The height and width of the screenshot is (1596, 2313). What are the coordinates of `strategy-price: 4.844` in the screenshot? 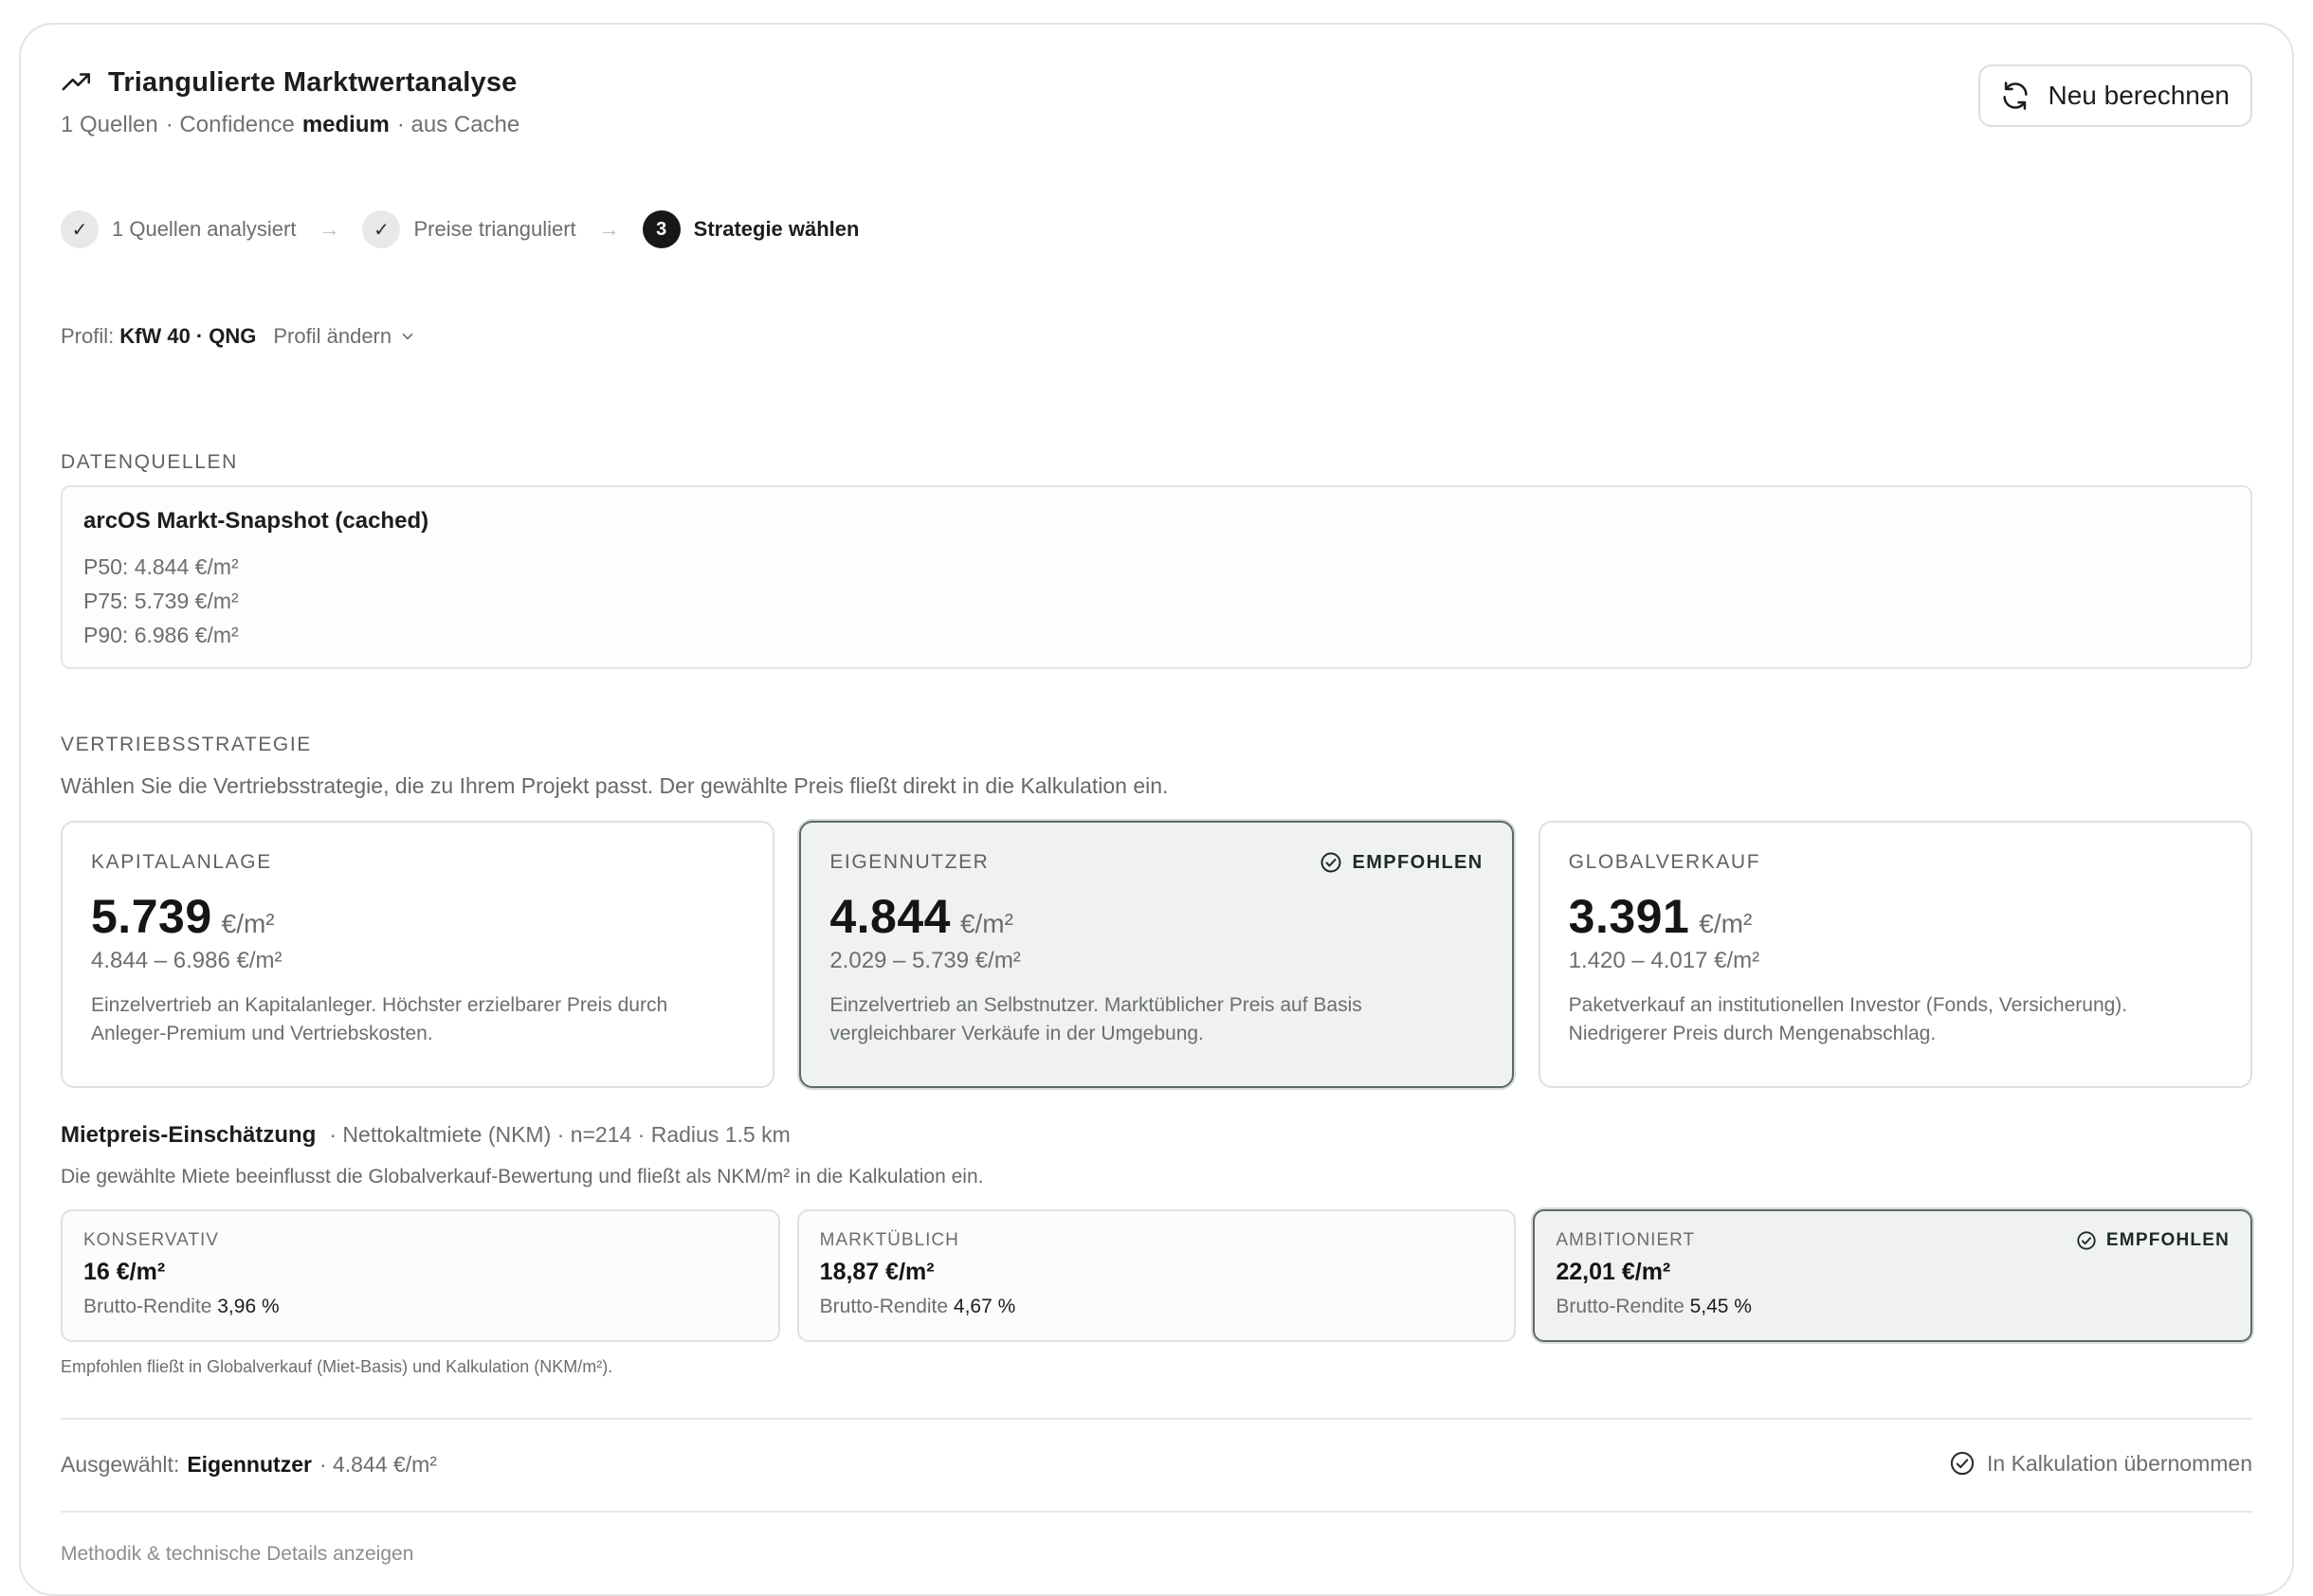 It's located at (890, 917).